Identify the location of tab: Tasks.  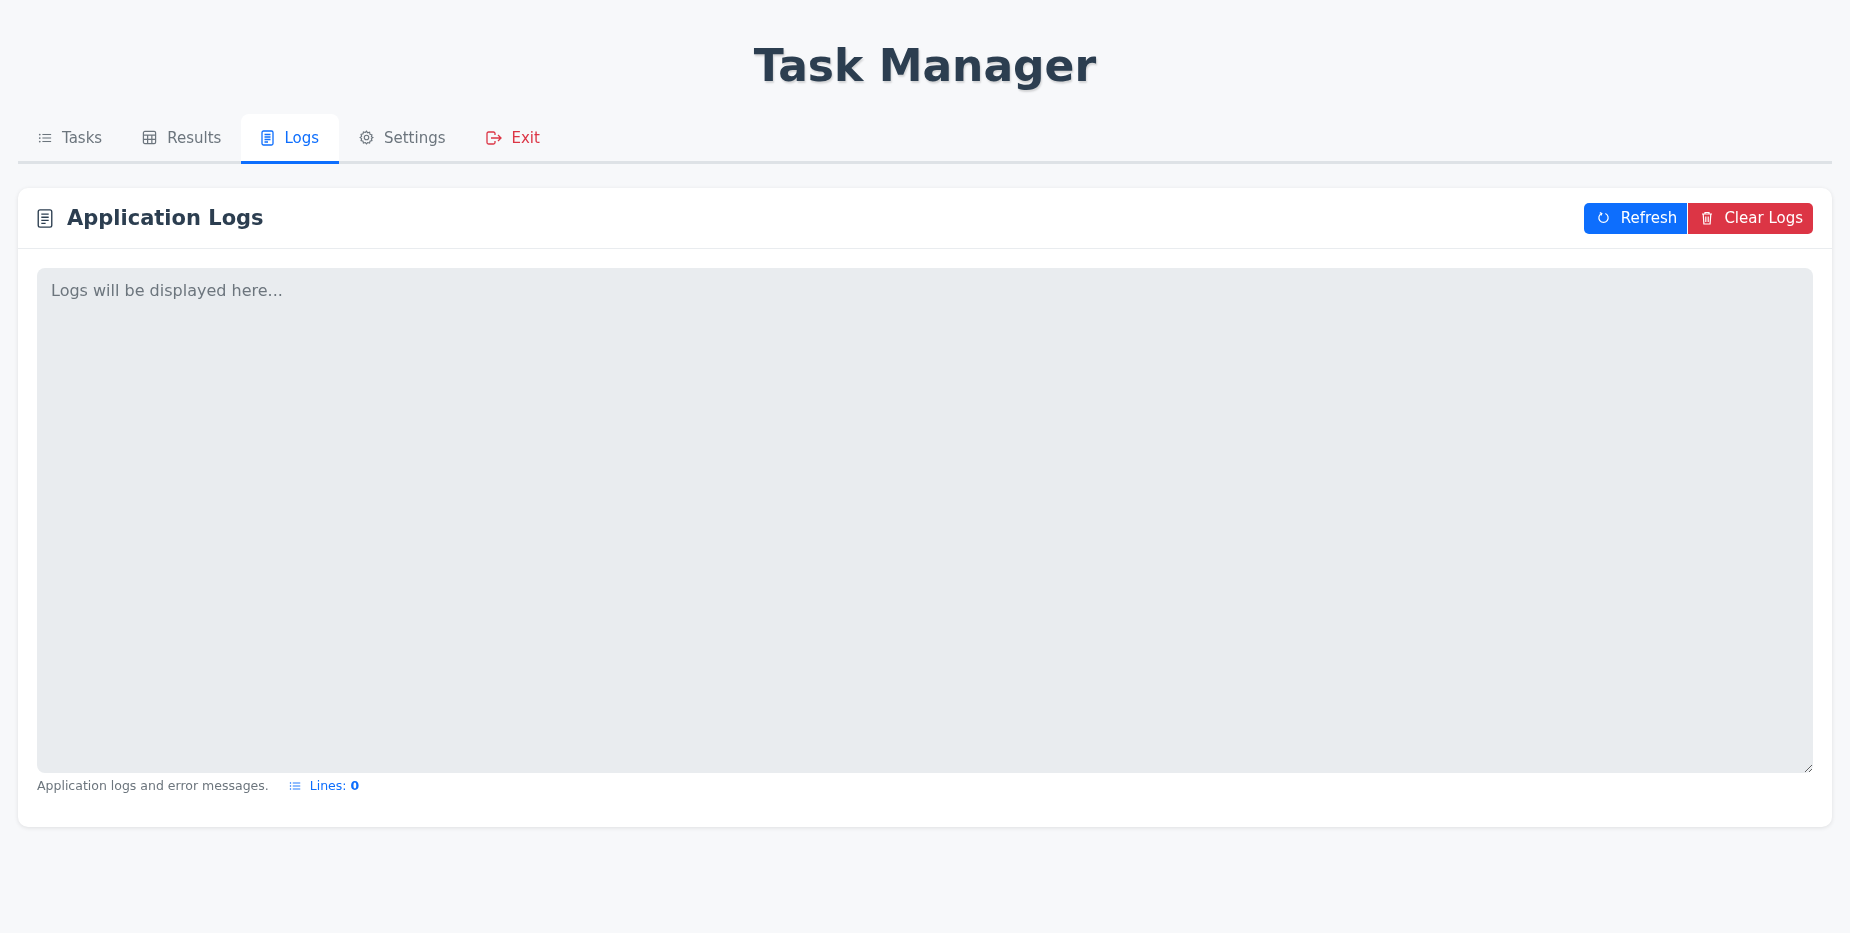
(70, 139).